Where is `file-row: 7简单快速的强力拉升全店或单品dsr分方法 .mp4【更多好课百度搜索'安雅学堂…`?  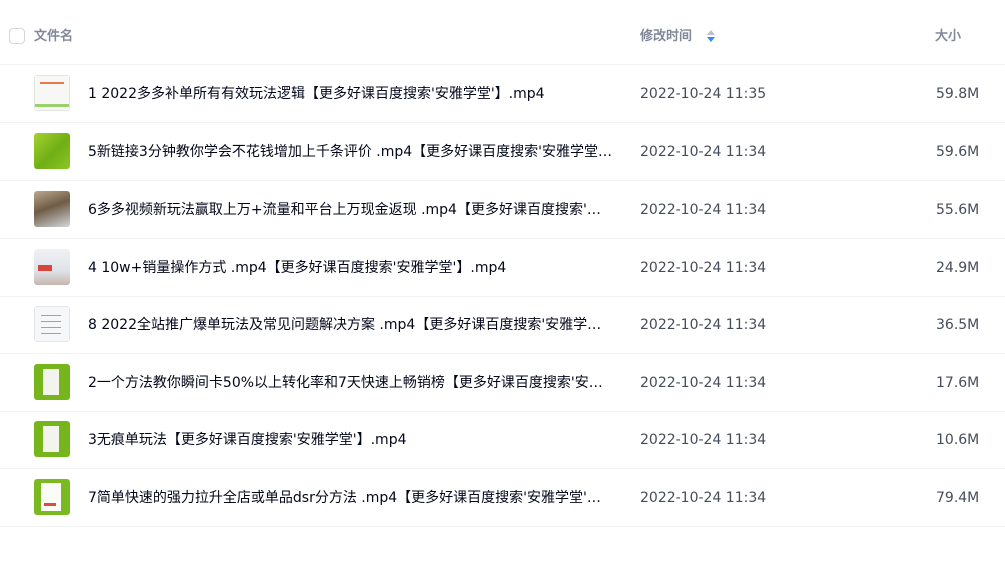
file-row: 7简单快速的强力拉升全店或单品dsr分方法 .mp4【更多好课百度搜索'安雅学堂… is located at coordinates (502, 498).